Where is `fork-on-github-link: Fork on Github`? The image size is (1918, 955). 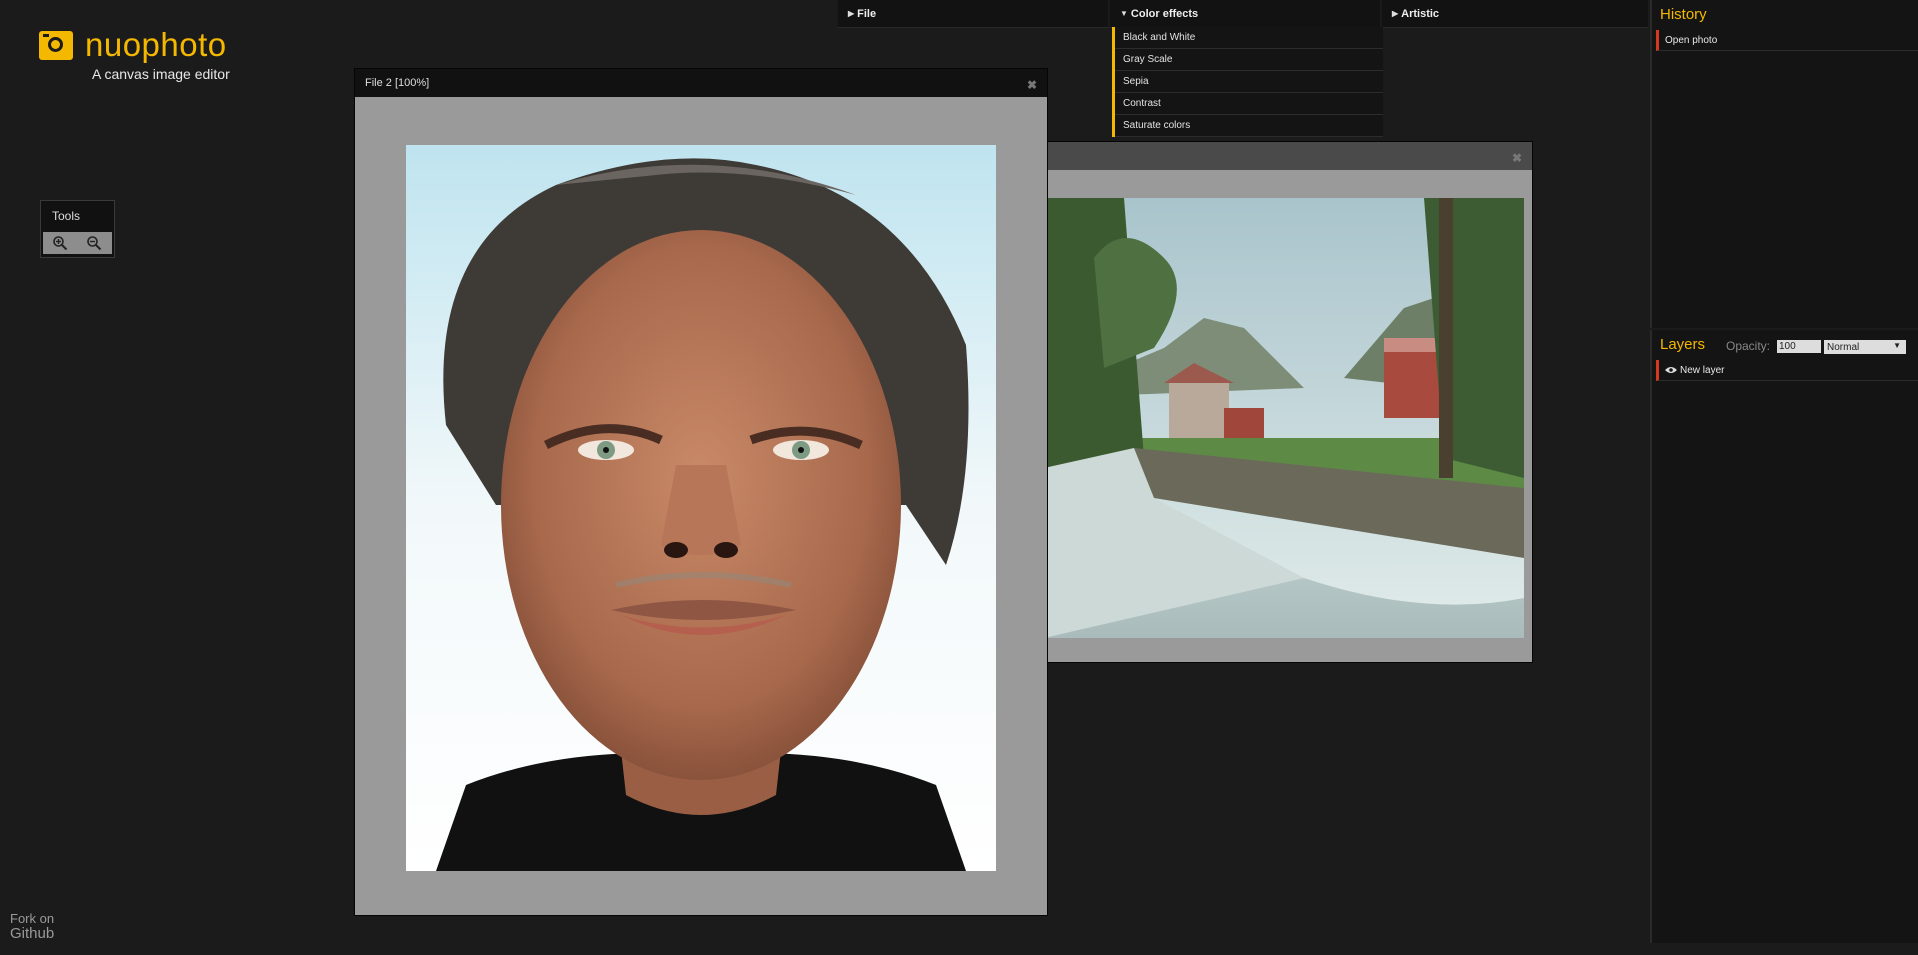 fork-on-github-link: Fork on Github is located at coordinates (32, 926).